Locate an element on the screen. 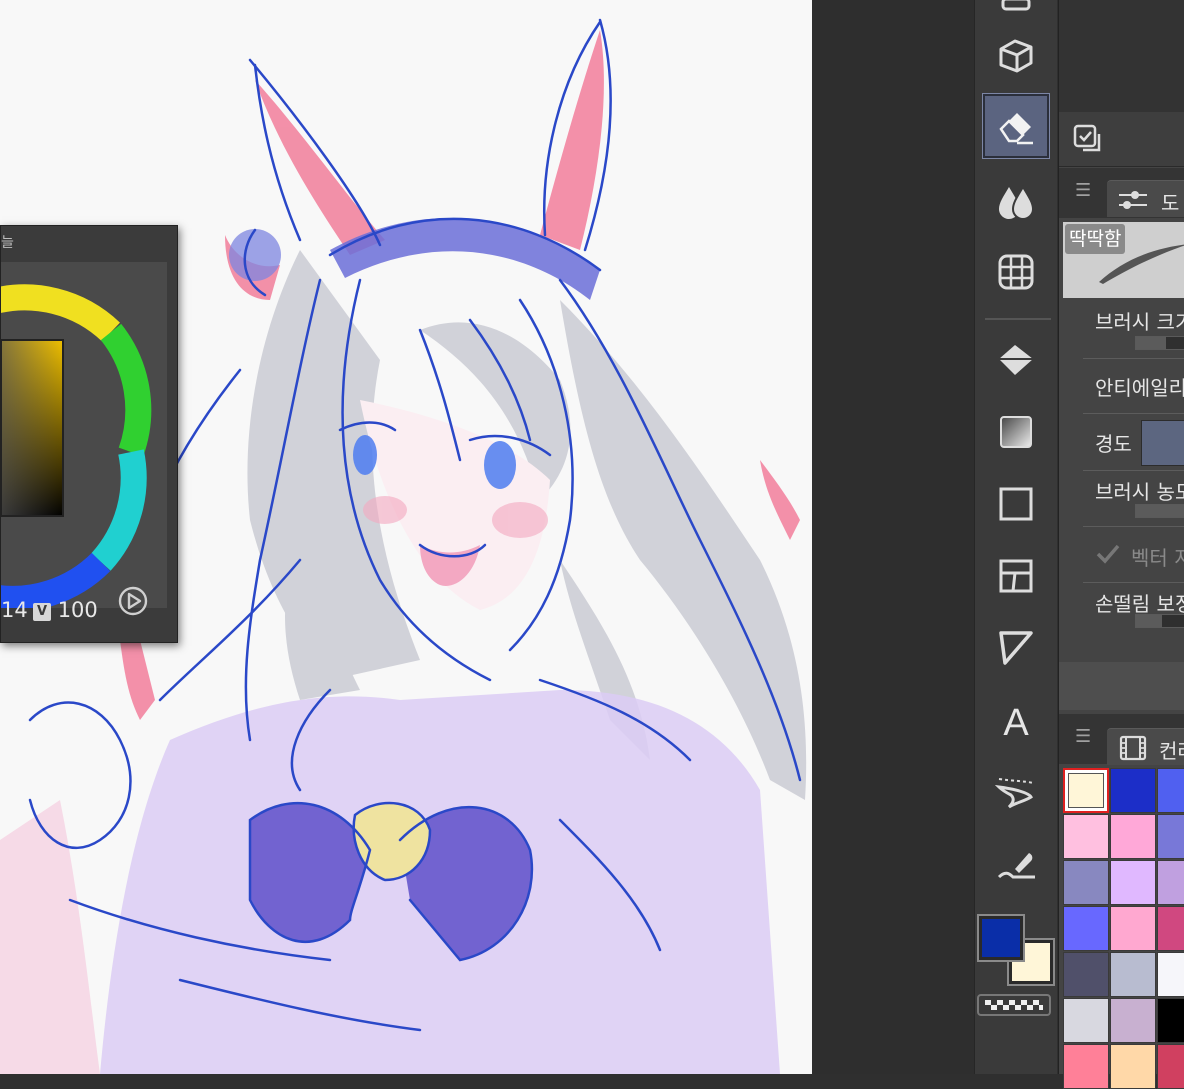 Image resolution: width=1184 pixels, height=1089 pixels. correct-line-icon is located at coordinates (1016, 864).